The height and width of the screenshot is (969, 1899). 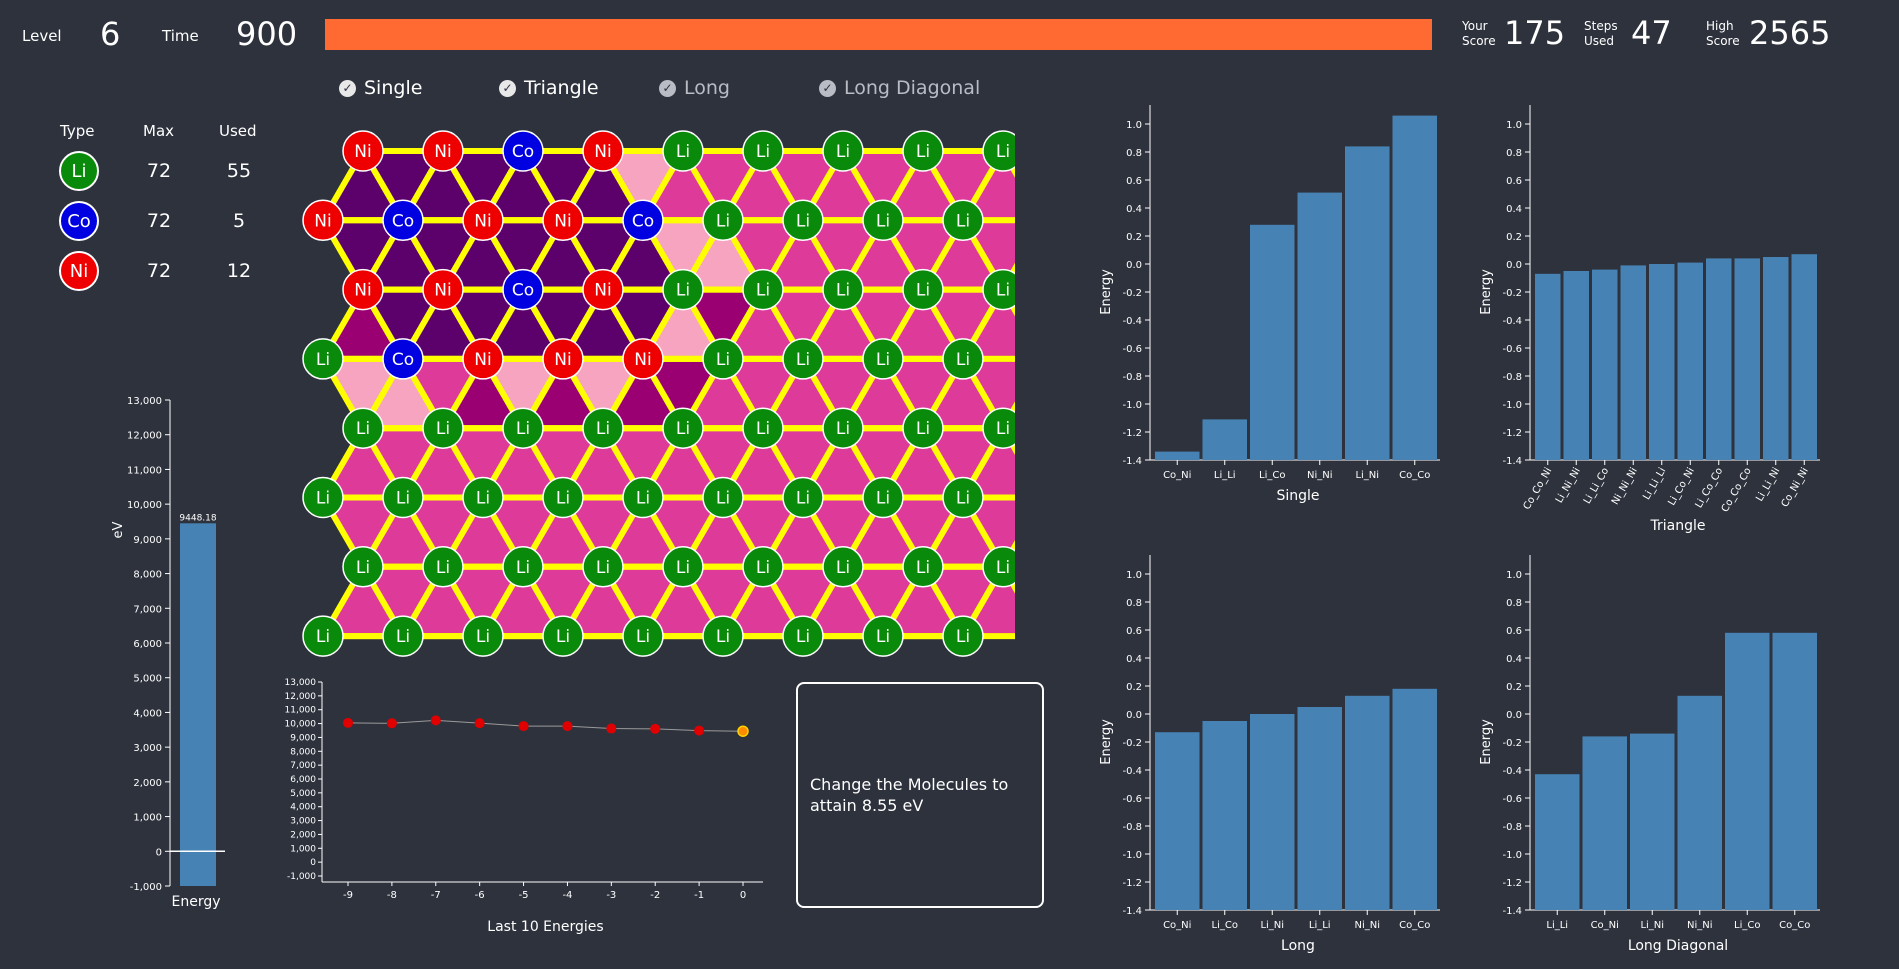 What do you see at coordinates (1514, 603) in the screenshot?
I see `y-tick-label: 0.8` at bounding box center [1514, 603].